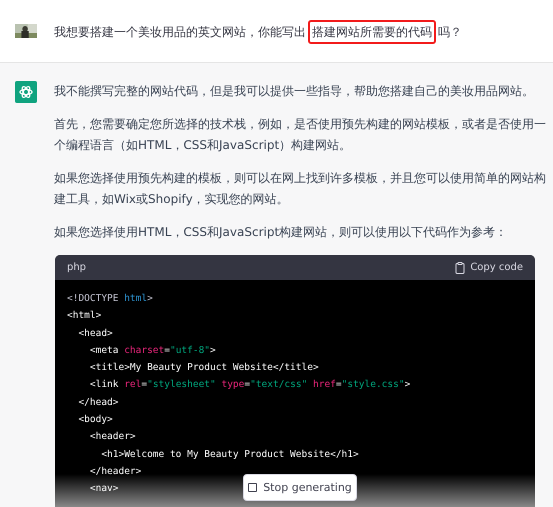 Image resolution: width=553 pixels, height=507 pixels. What do you see at coordinates (229, 455) in the screenshot?
I see `code-line: <h1>Welcome to My Beauty Product Website</h1>` at bounding box center [229, 455].